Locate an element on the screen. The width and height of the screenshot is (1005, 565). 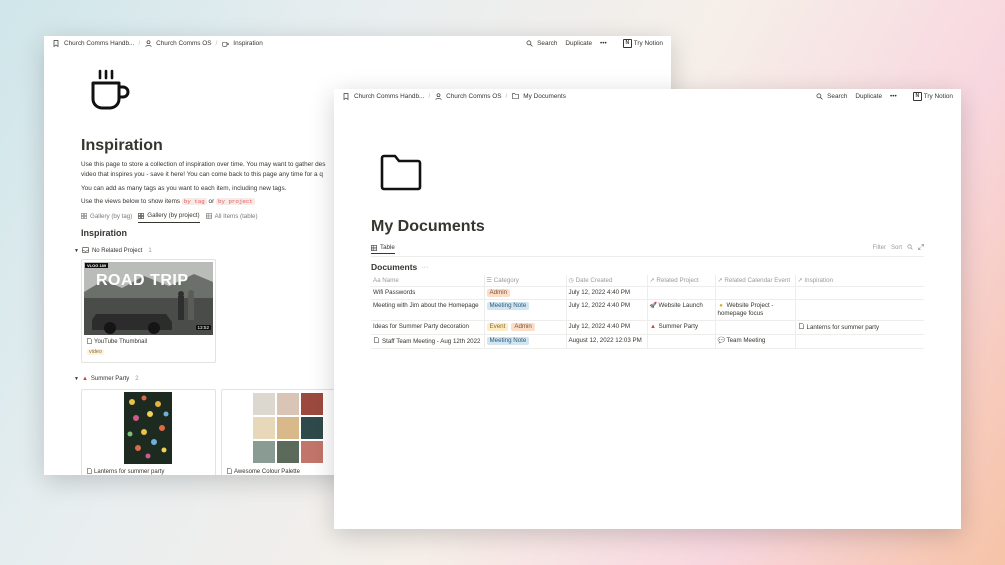
cell-name: Meeting with Jim about the Homepage is located at coordinates (427, 310).